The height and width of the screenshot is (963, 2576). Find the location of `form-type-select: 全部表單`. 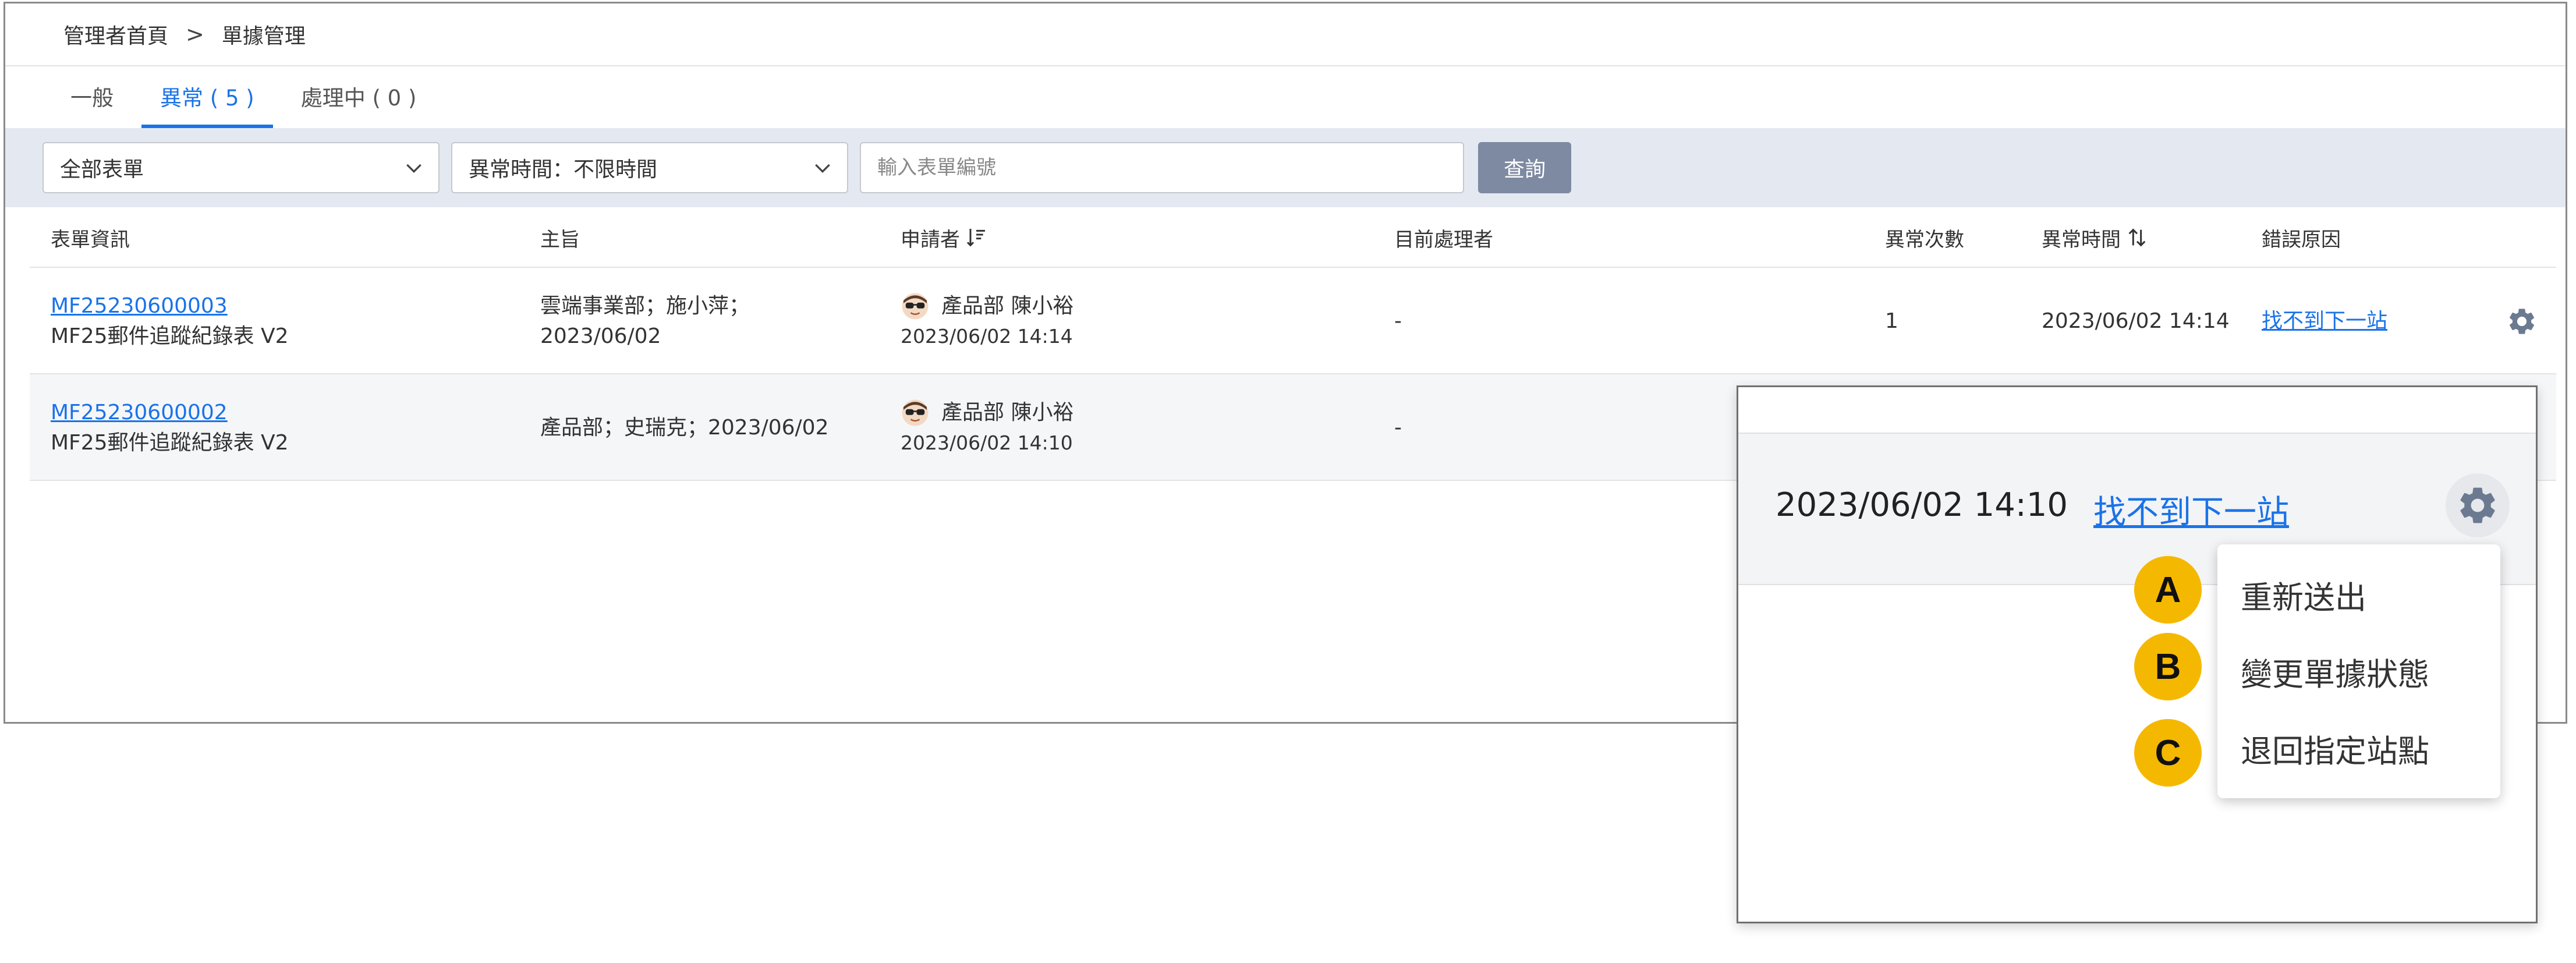

form-type-select: 全部表單 is located at coordinates (241, 167).